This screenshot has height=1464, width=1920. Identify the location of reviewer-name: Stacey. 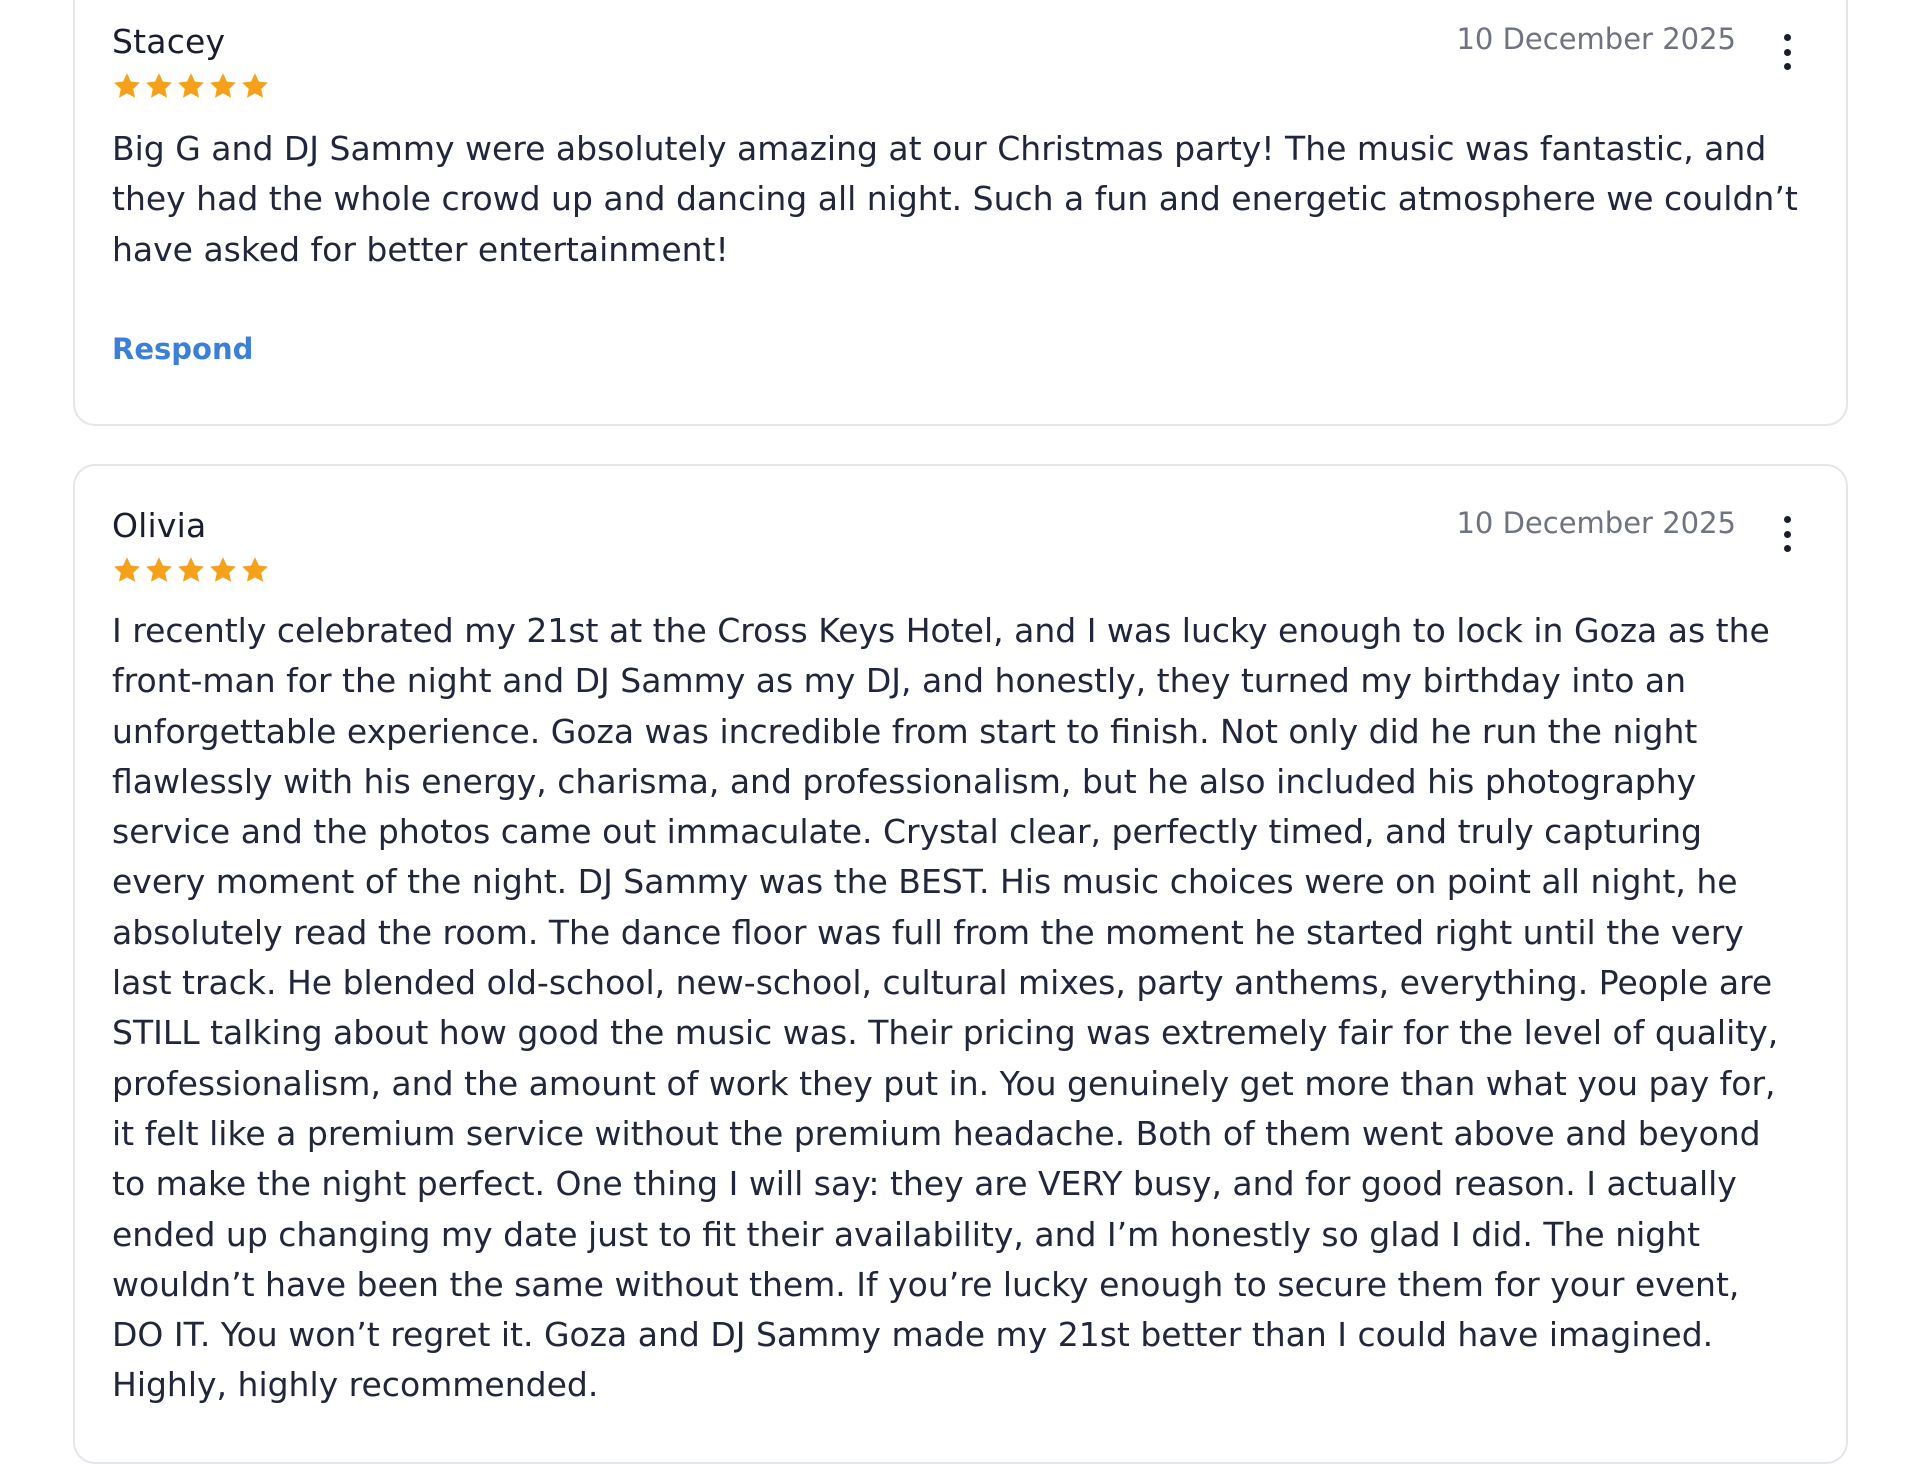
(169, 41).